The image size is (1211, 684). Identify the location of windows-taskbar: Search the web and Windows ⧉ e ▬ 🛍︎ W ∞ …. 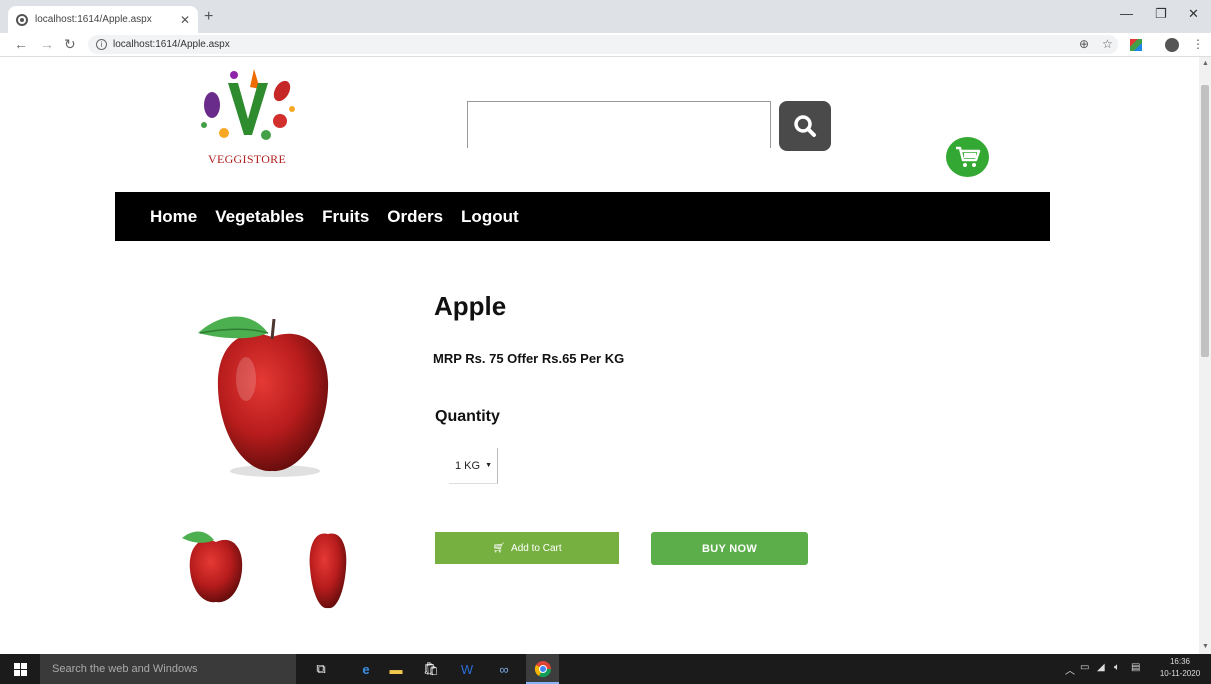
(605, 669).